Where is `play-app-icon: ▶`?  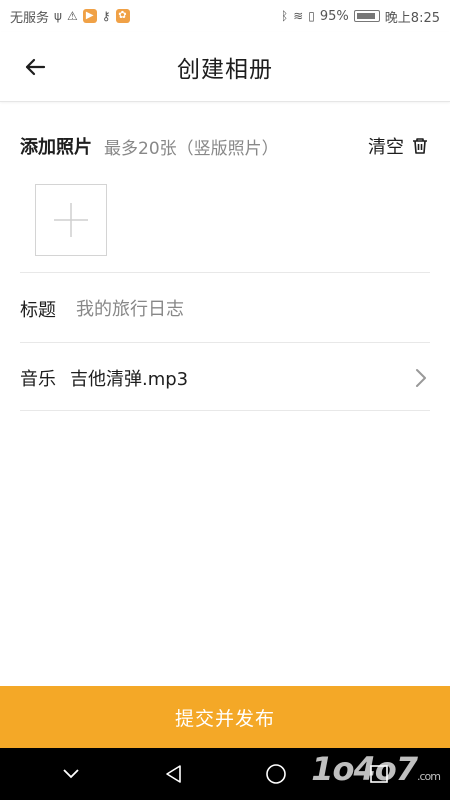 play-app-icon: ▶ is located at coordinates (89, 16).